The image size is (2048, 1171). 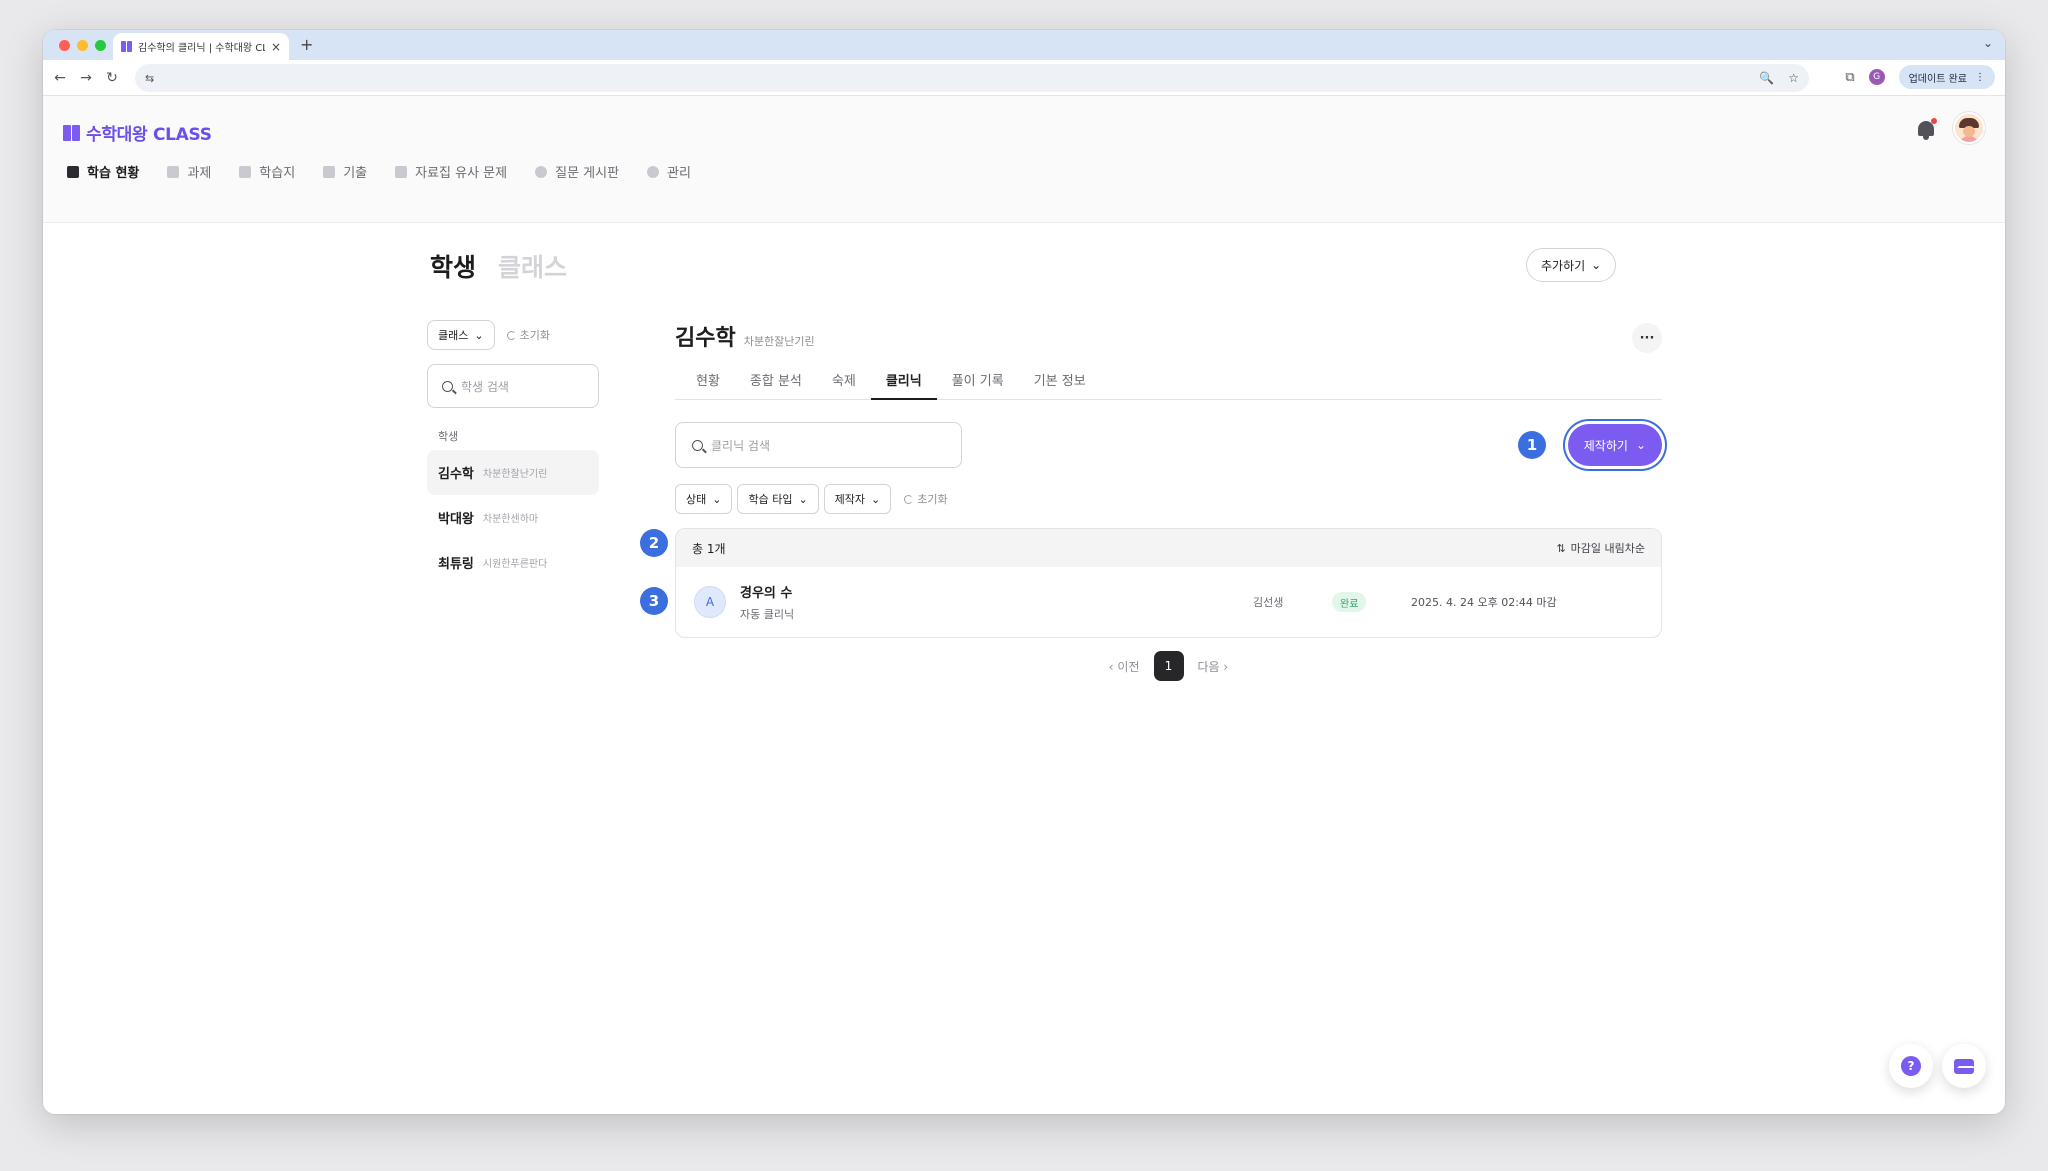 What do you see at coordinates (355, 173) in the screenshot?
I see `nav-item-label: 기출` at bounding box center [355, 173].